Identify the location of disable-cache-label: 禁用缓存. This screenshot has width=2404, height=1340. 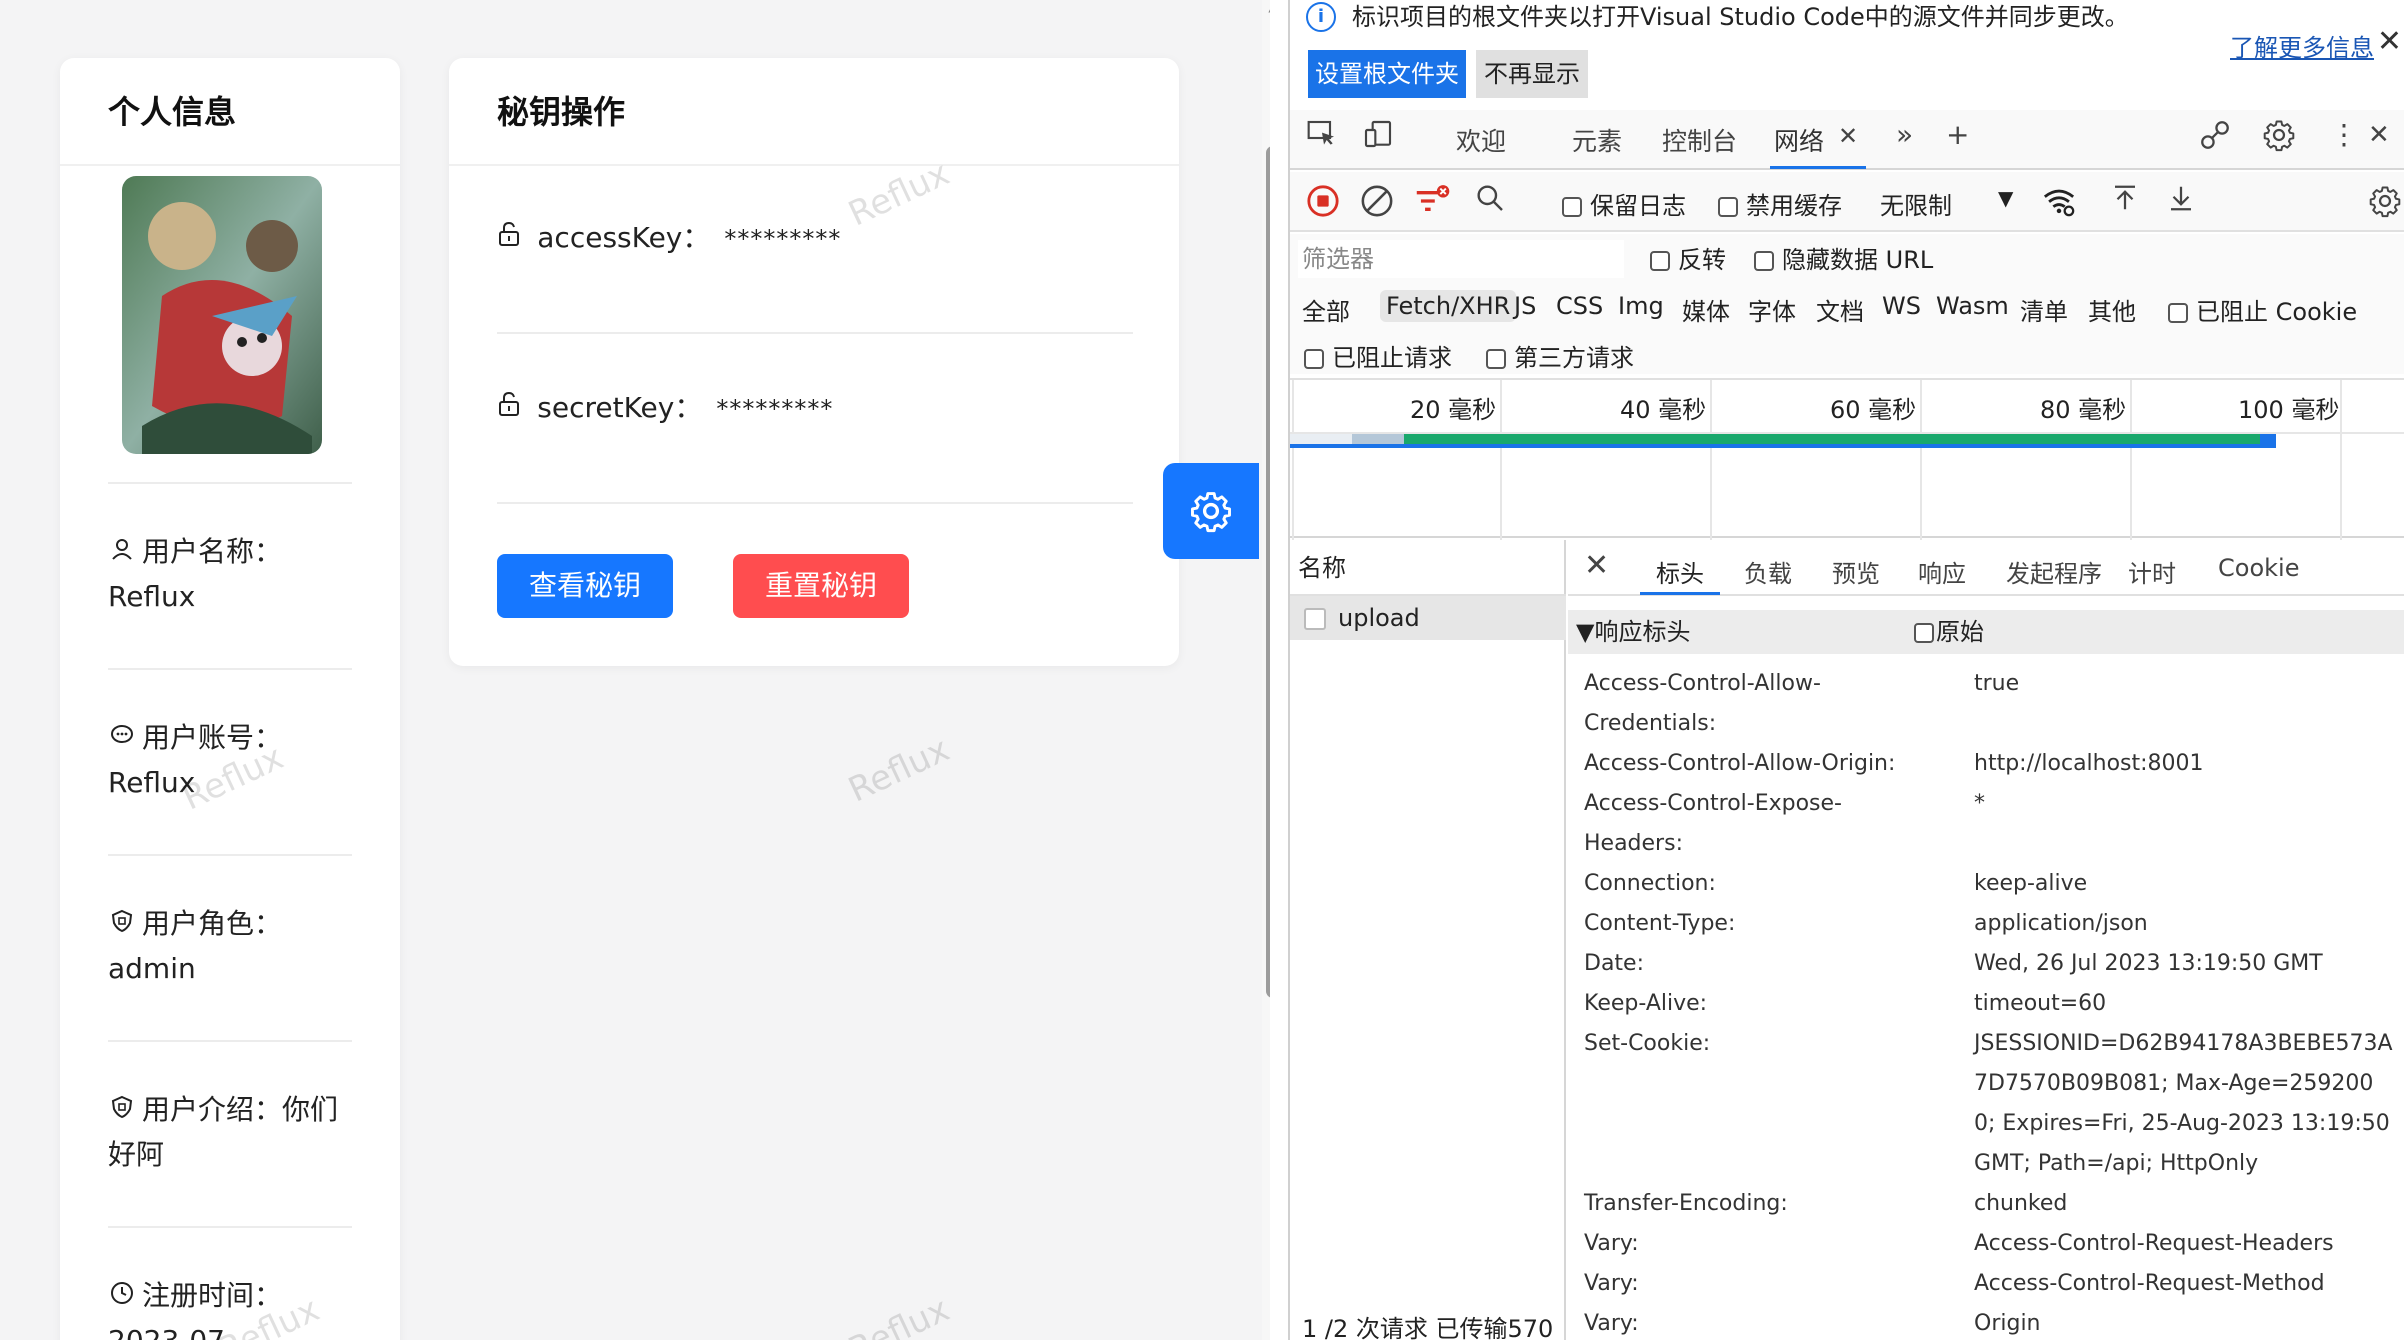
(1794, 206).